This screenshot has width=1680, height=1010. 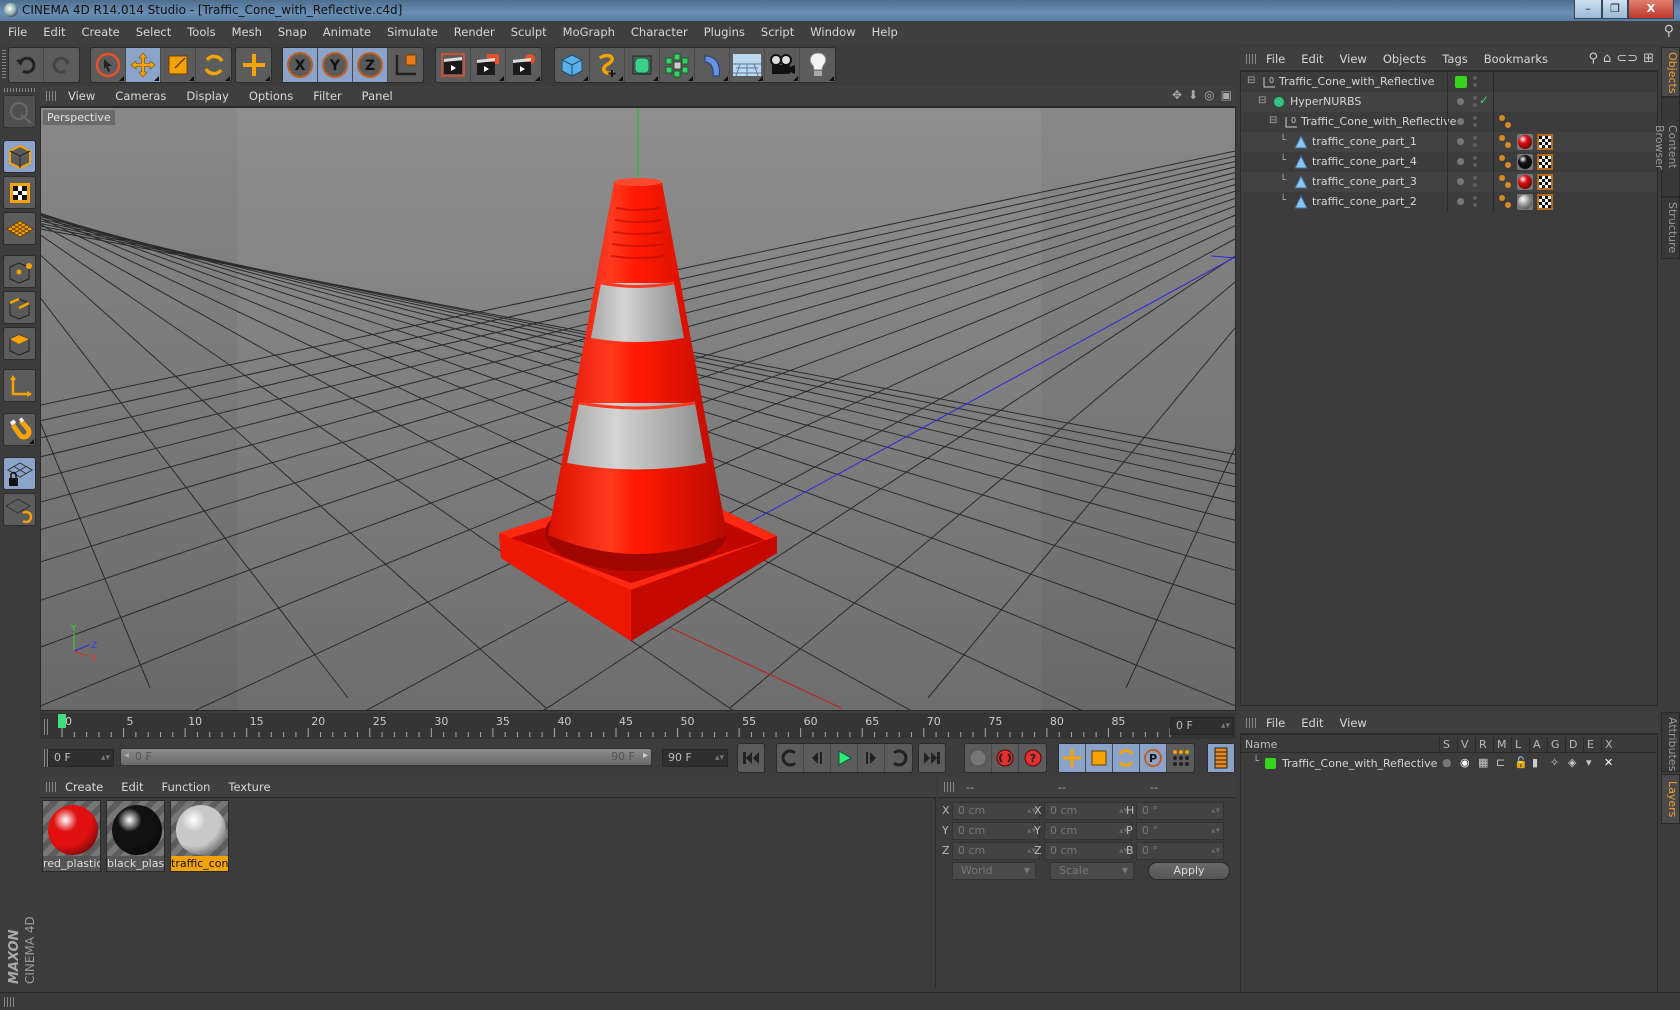 I want to click on menu-tools: Tools, so click(x=201, y=32).